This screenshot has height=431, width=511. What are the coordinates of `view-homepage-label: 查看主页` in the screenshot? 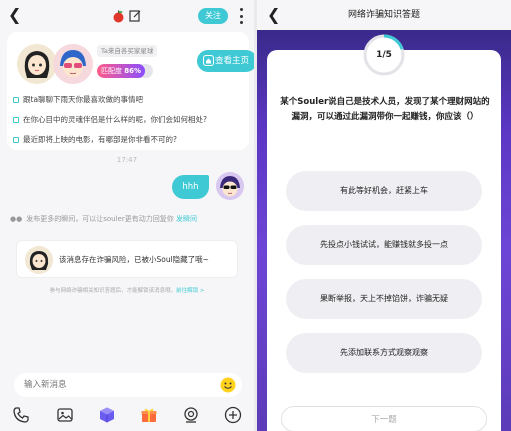 It's located at (232, 61).